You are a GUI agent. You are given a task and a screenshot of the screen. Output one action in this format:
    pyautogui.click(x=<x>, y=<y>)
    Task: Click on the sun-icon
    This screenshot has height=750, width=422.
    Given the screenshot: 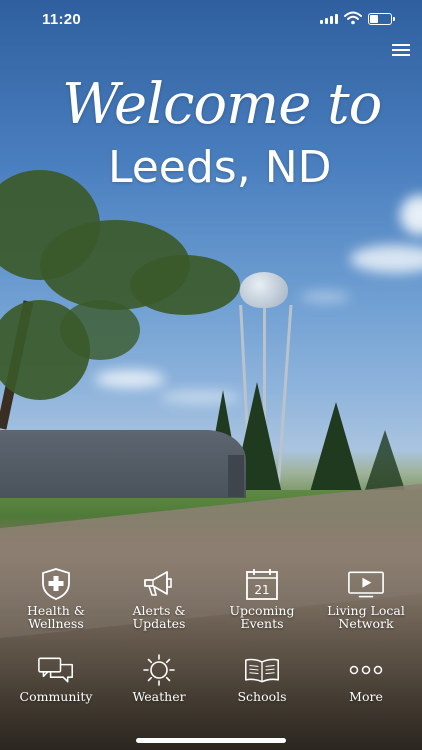 What is the action you would take?
    pyautogui.click(x=159, y=670)
    